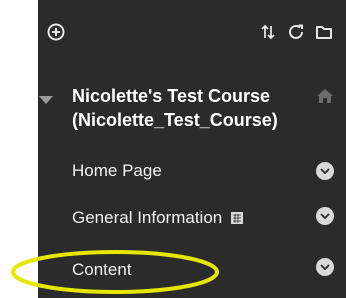 The height and width of the screenshot is (298, 346). I want to click on menu-item-content: Content, so click(102, 270).